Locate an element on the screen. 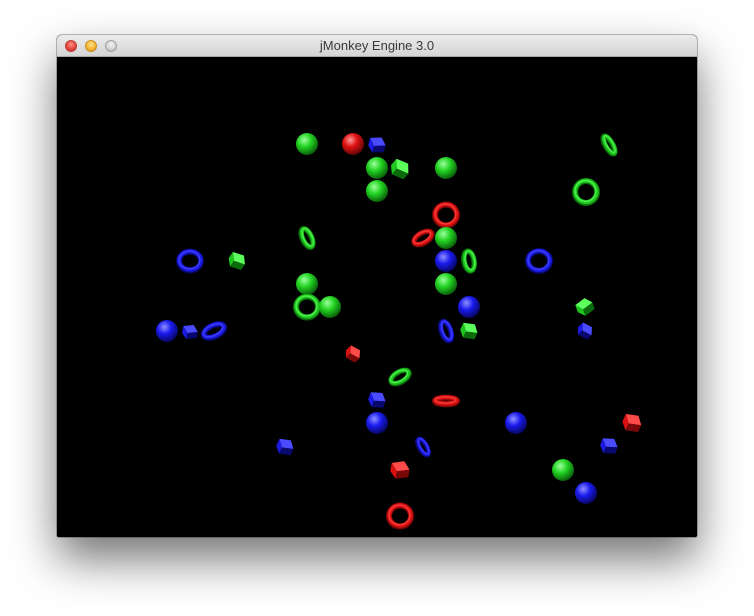  red-sphere is located at coordinates (353, 144).